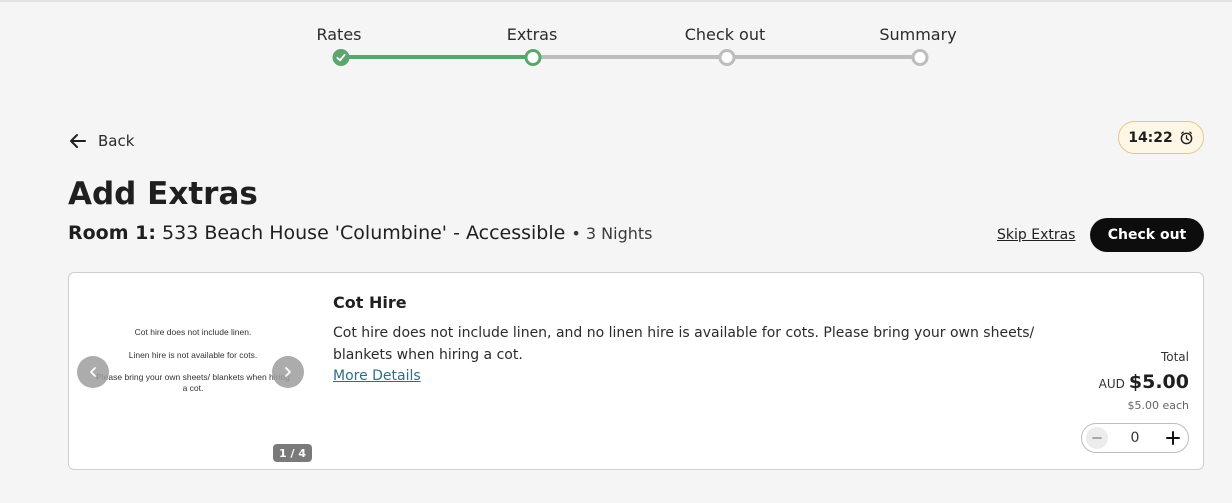 This screenshot has height=503, width=1232. What do you see at coordinates (1158, 382) in the screenshot?
I see `total-price: $5.00` at bounding box center [1158, 382].